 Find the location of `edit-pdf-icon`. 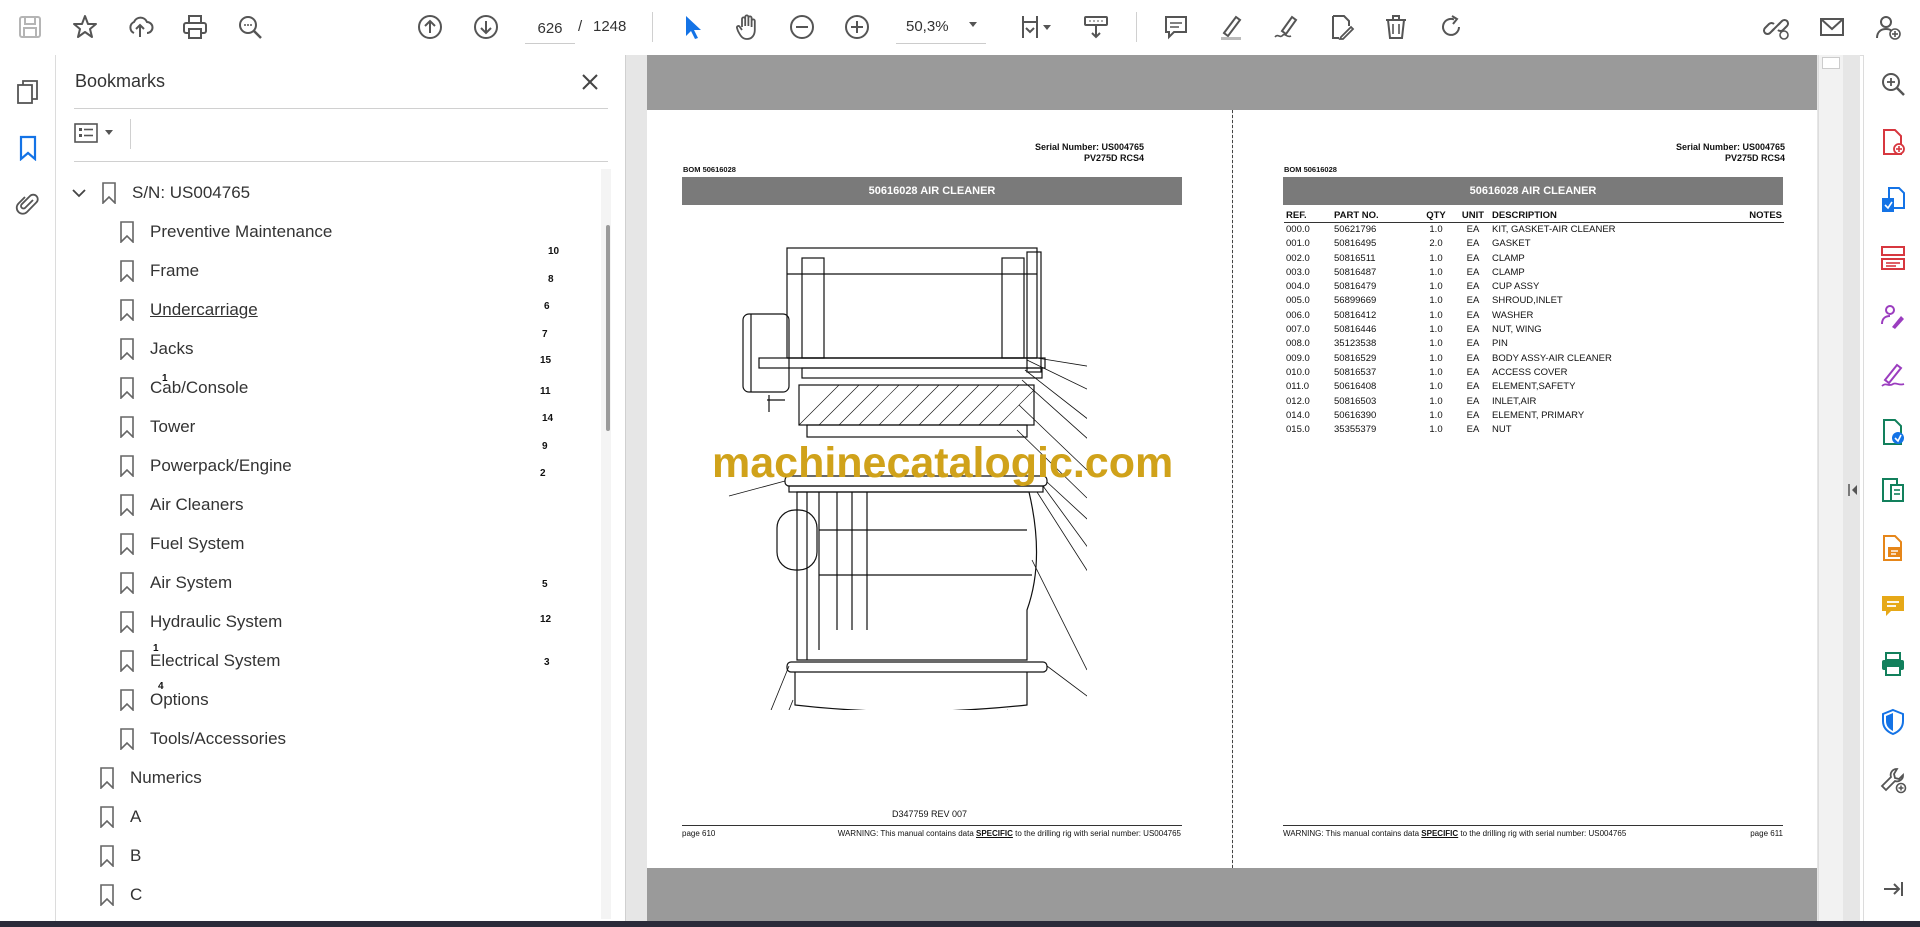

edit-pdf-icon is located at coordinates (1341, 27).